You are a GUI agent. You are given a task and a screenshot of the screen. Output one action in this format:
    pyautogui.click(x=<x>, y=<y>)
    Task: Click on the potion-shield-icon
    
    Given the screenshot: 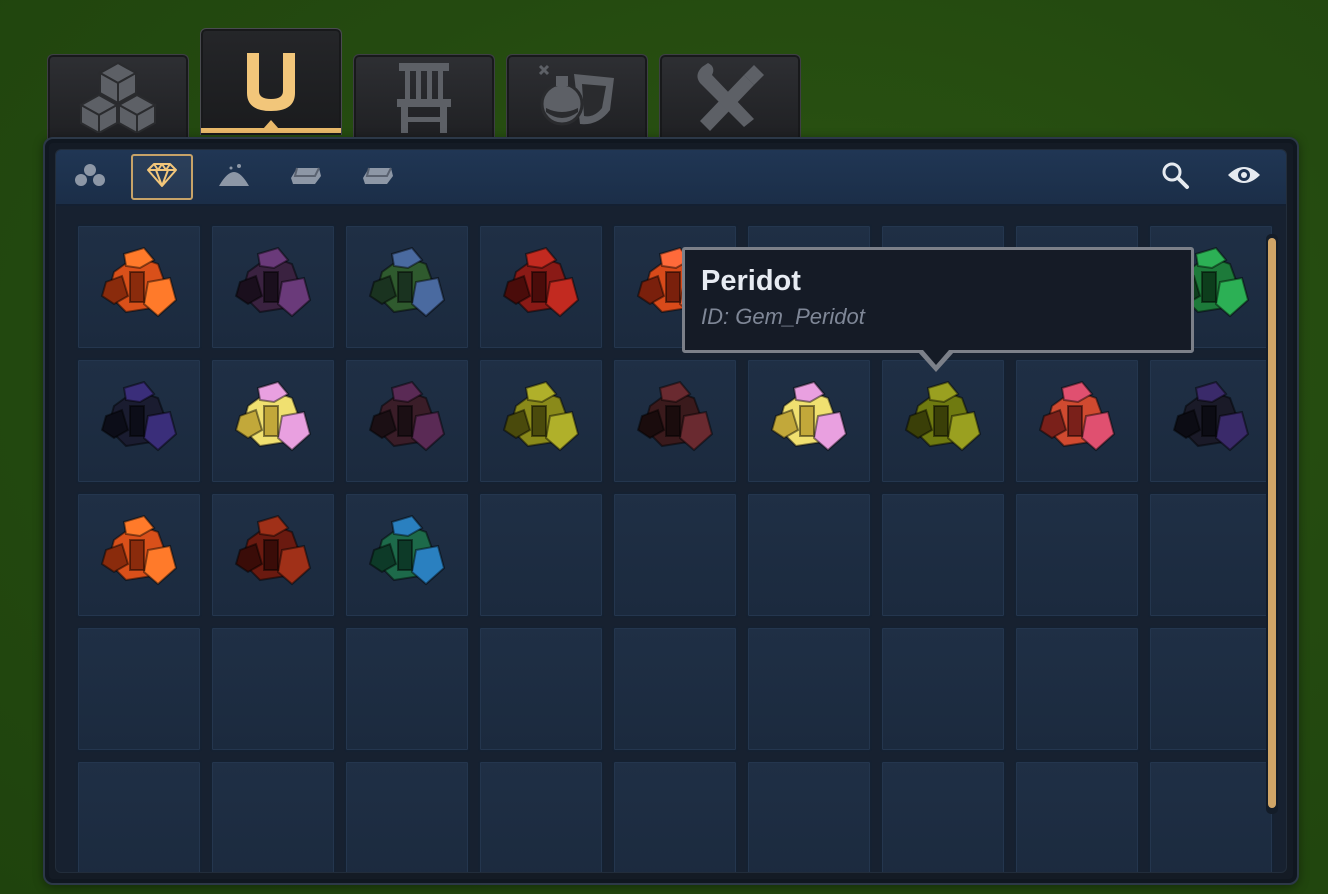 What is the action you would take?
    pyautogui.click(x=577, y=97)
    